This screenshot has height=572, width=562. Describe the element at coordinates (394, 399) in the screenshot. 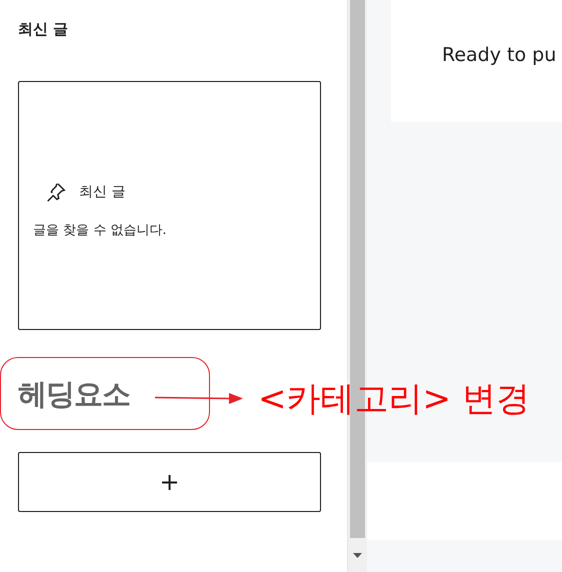

I see `annotation-text: <카테고리> 변경` at that location.